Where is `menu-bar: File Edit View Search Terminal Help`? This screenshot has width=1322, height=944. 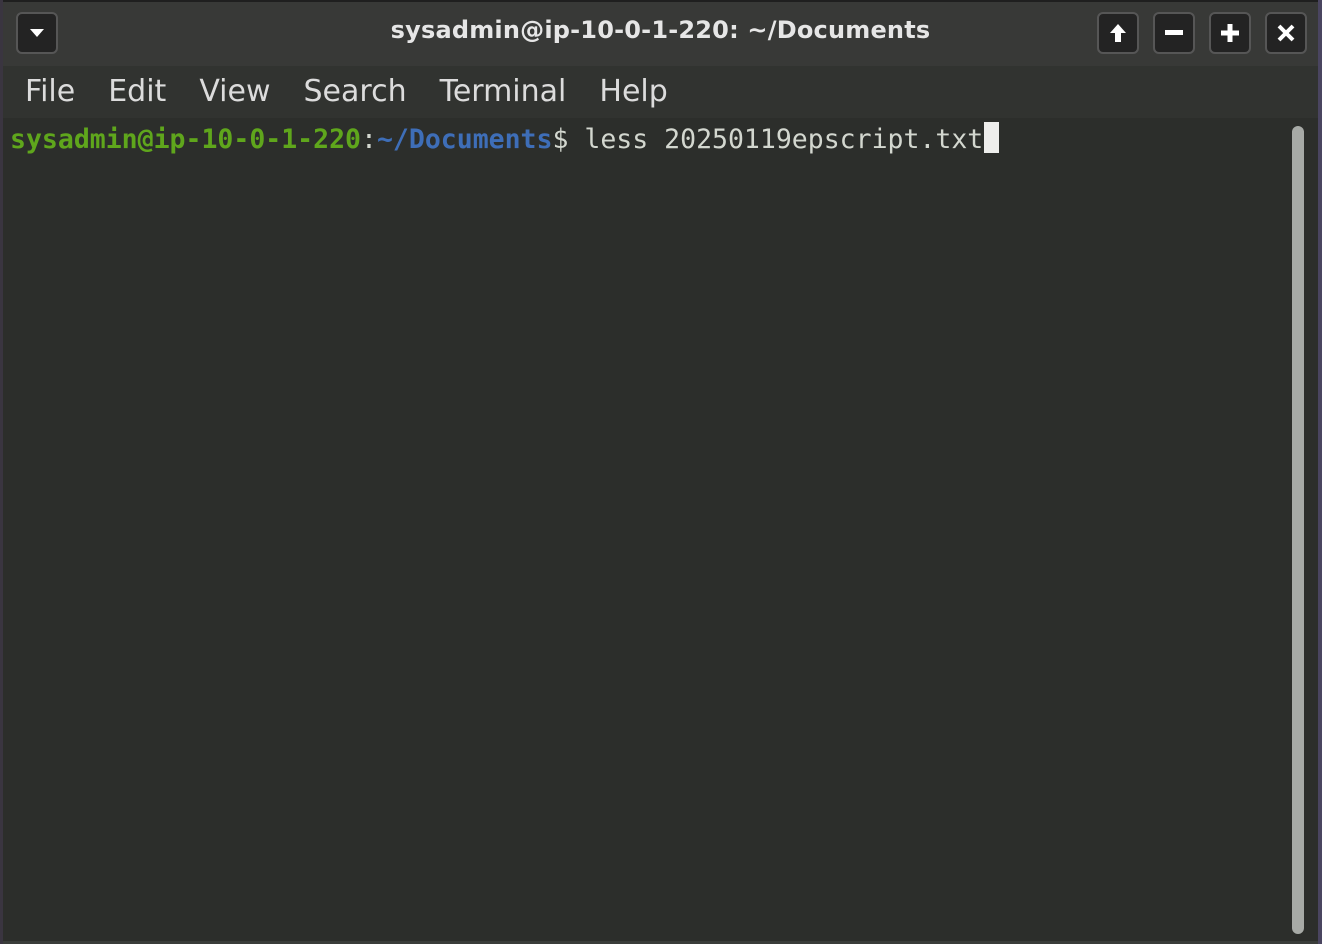 menu-bar: File Edit View Search Terminal Help is located at coordinates (660, 92).